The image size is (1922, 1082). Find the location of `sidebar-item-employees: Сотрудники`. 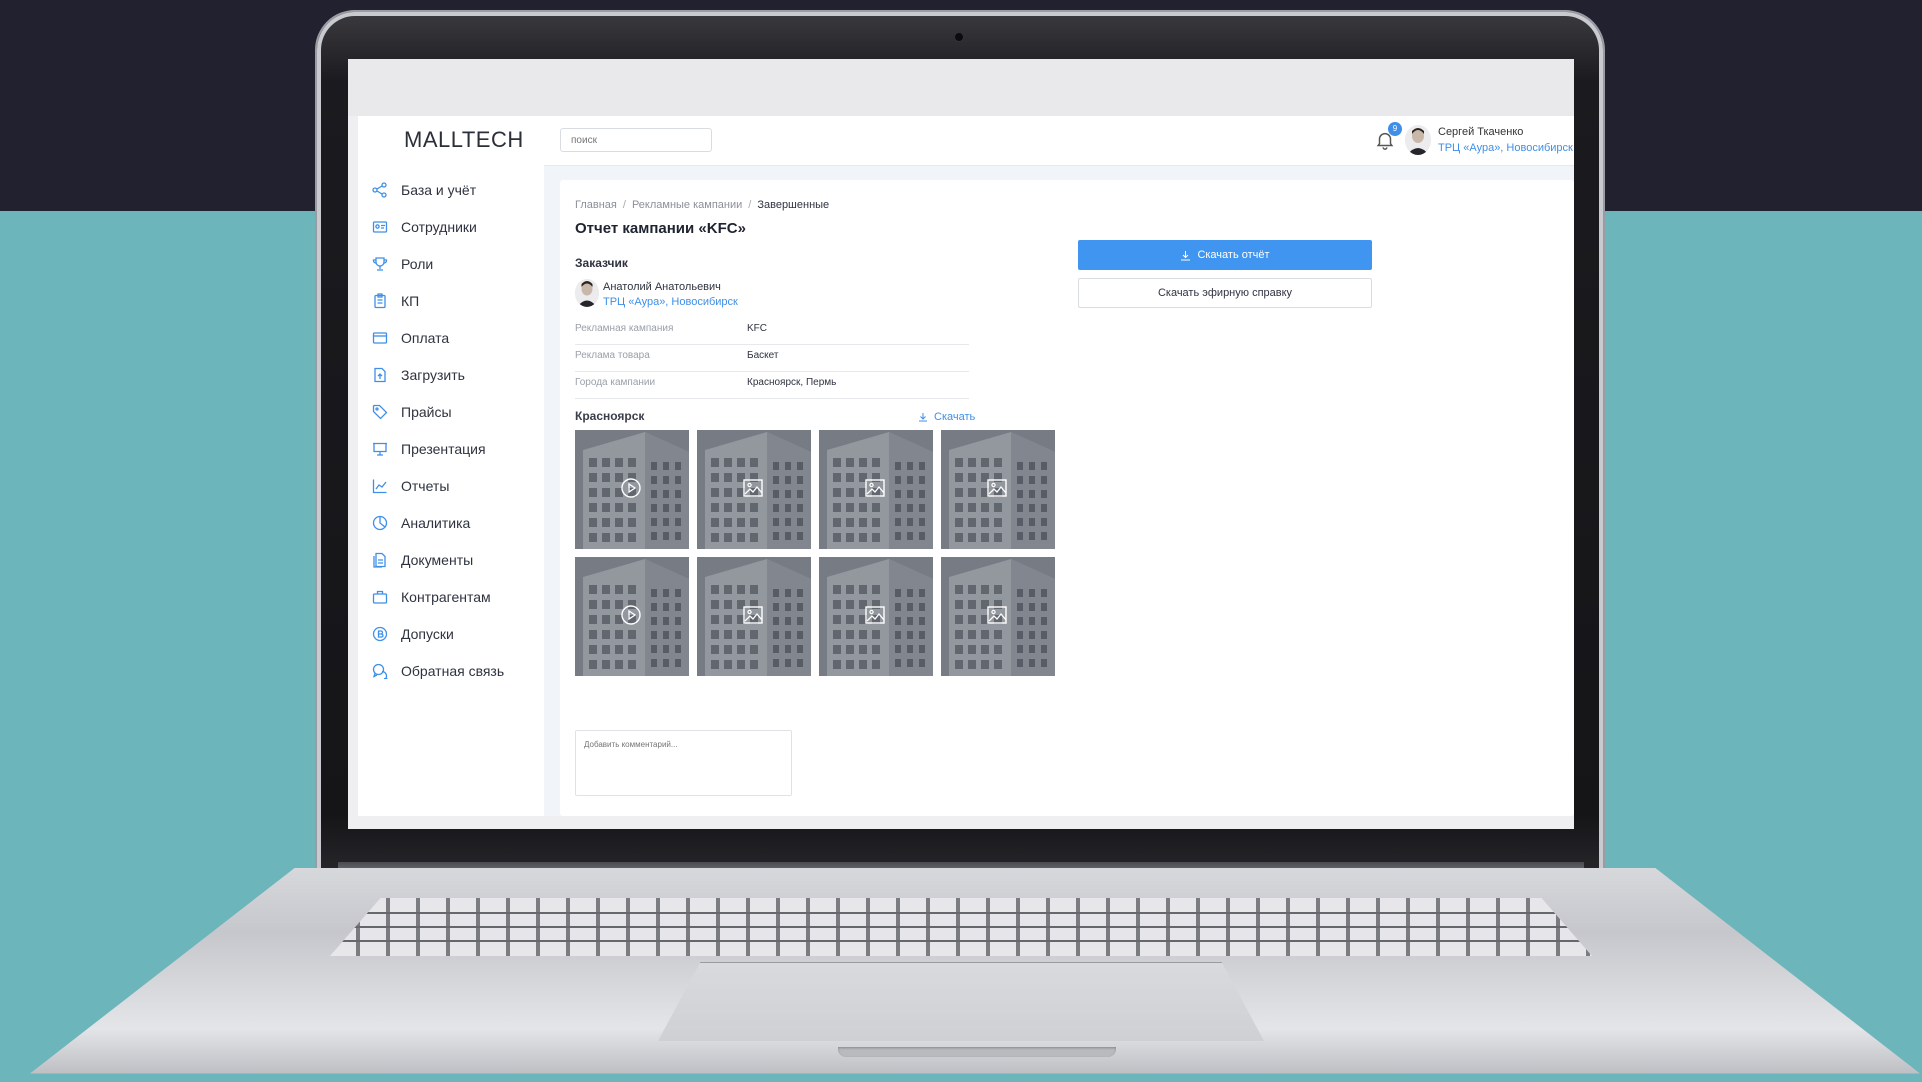

sidebar-item-employees: Сотрудники is located at coordinates (452, 227).